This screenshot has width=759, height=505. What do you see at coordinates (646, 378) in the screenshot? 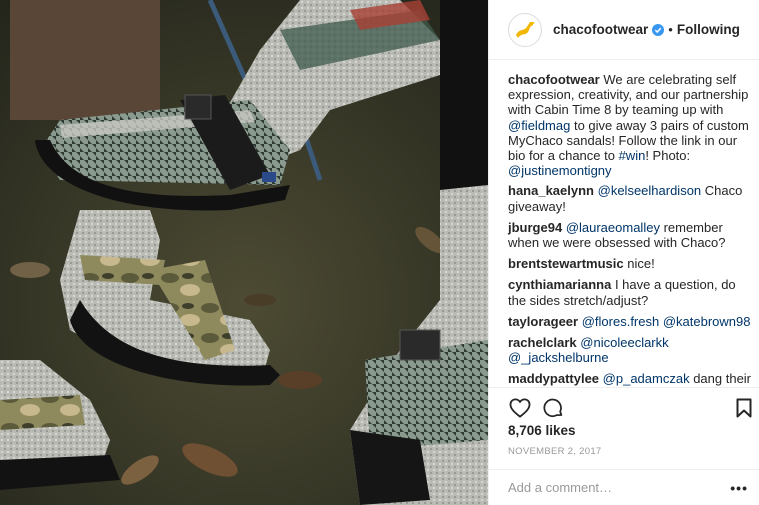
I see `comment-mention-link: @p_adamczak` at bounding box center [646, 378].